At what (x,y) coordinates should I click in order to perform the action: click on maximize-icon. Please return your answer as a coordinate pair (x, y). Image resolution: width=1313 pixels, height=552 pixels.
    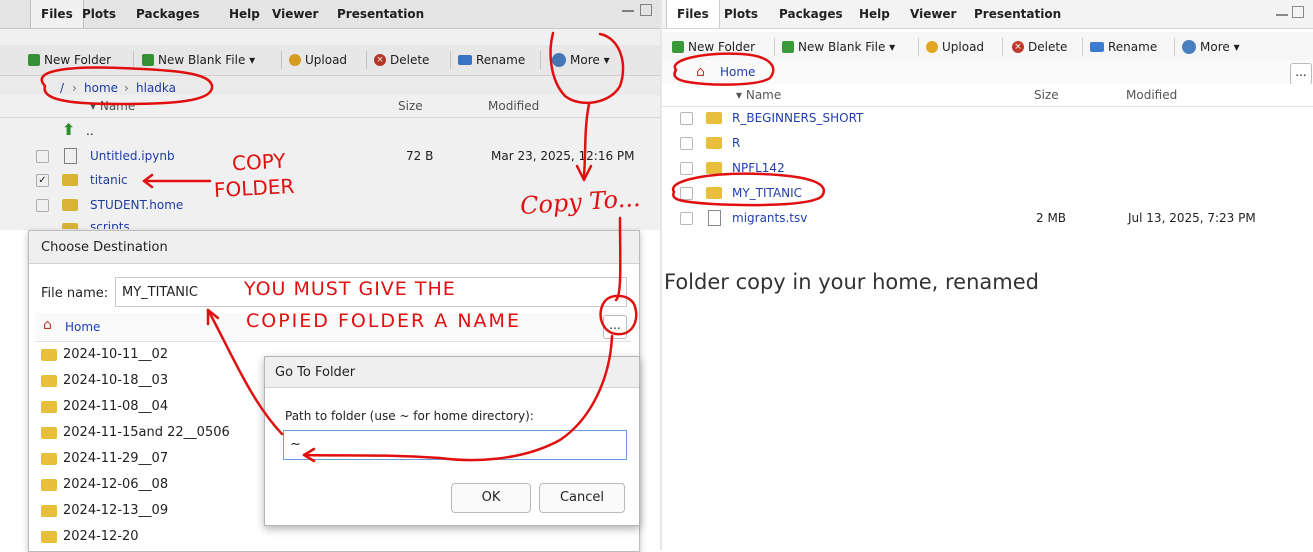
    Looking at the image, I should click on (1298, 12).